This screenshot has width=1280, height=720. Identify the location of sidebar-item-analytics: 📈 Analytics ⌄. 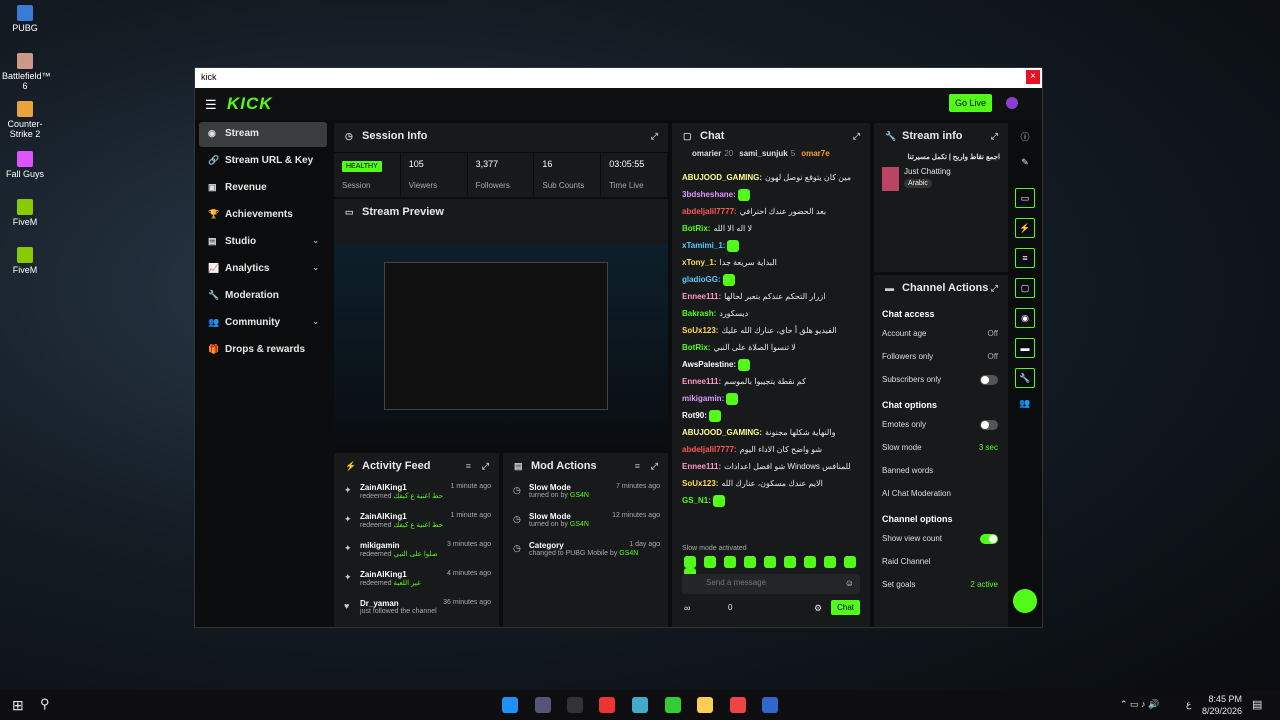
(263, 269).